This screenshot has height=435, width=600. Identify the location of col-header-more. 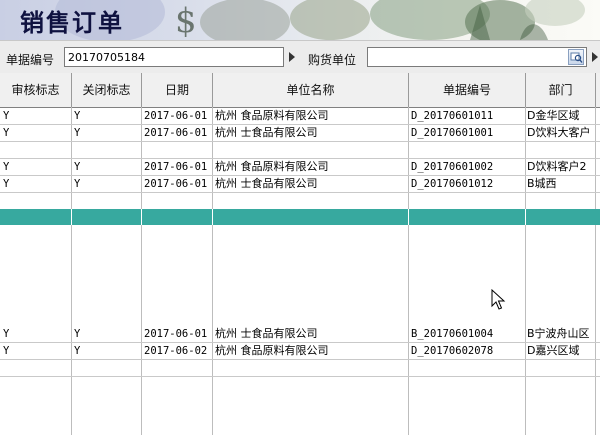
(598, 90).